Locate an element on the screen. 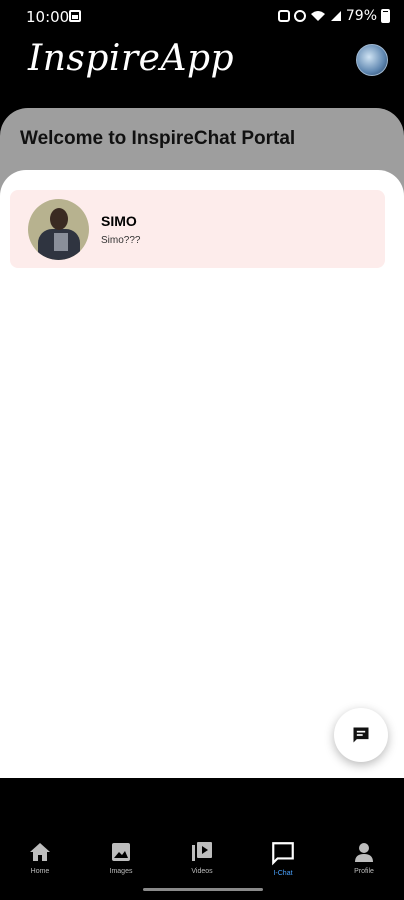 The height and width of the screenshot is (900, 404). signal-icon is located at coordinates (336, 16).